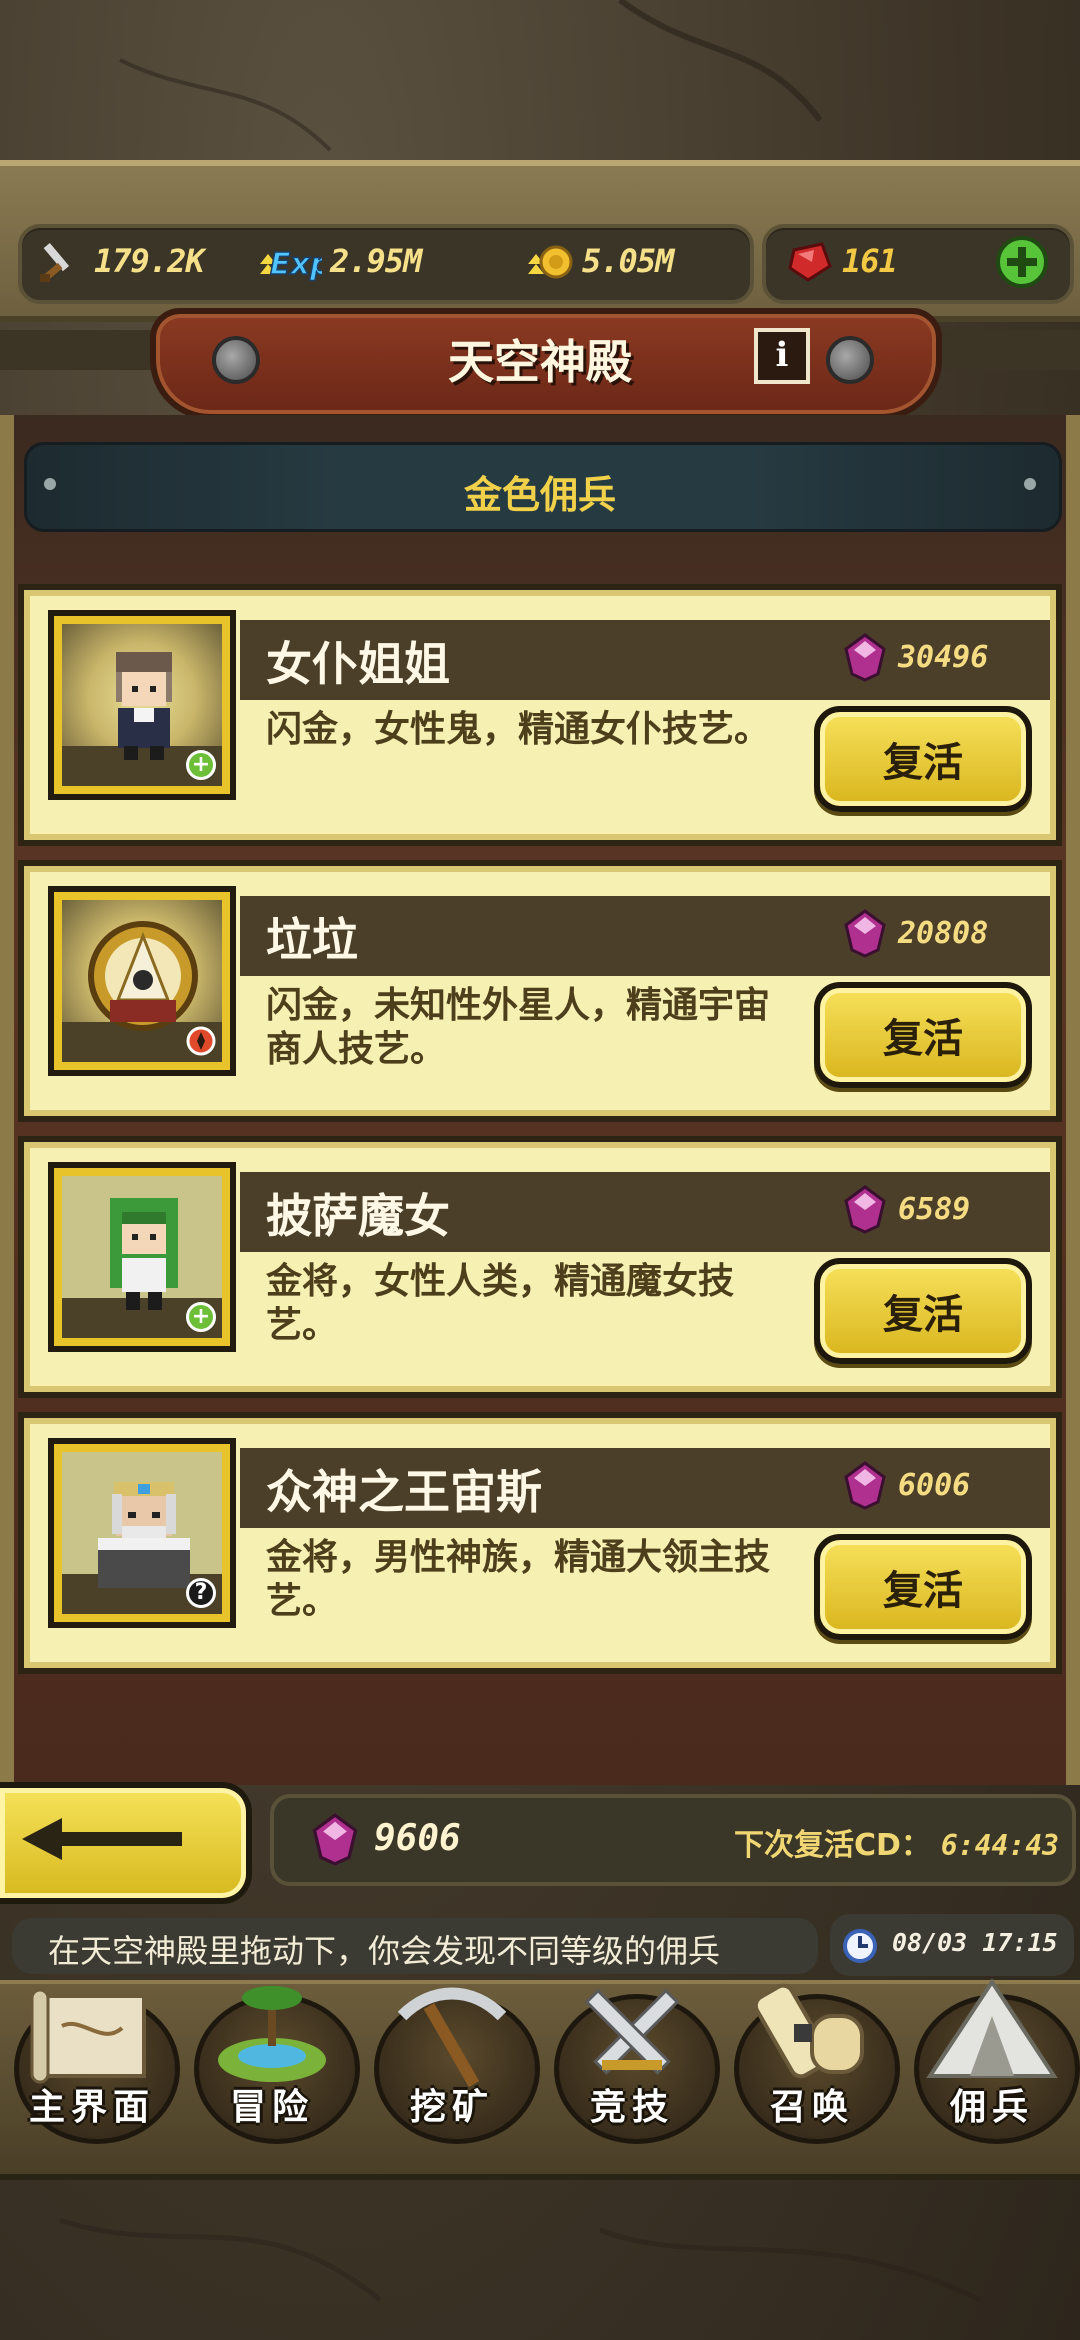 This screenshot has height=2340, width=1080. I want to click on mercenary-card: + 披萨魔女 6589 金将，女性人类，精通魔女技艺。 复活, so click(540, 1267).